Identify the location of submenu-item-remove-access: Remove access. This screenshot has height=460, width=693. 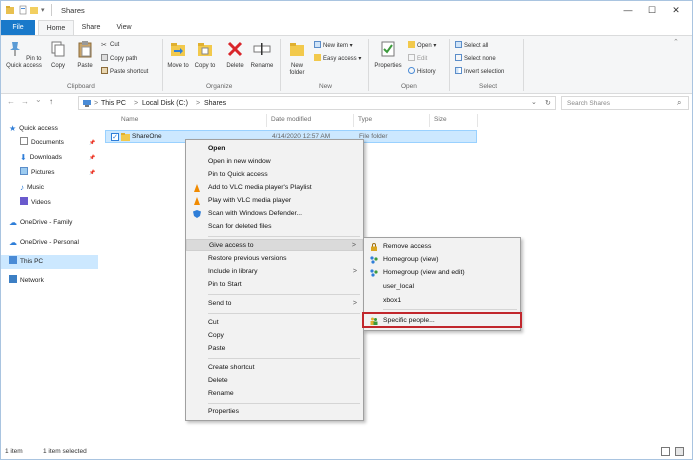
(442, 247).